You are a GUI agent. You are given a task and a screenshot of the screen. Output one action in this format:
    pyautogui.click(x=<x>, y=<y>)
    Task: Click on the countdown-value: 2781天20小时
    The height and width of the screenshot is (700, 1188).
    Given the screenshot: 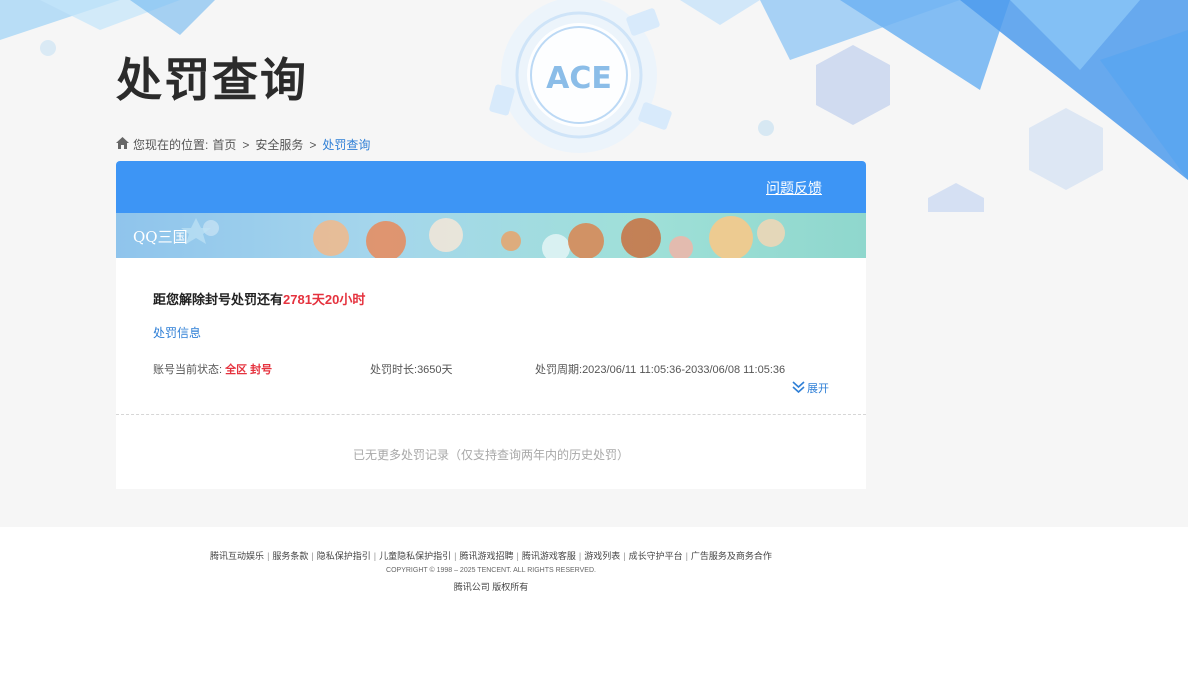 What is the action you would take?
    pyautogui.click(x=324, y=299)
    